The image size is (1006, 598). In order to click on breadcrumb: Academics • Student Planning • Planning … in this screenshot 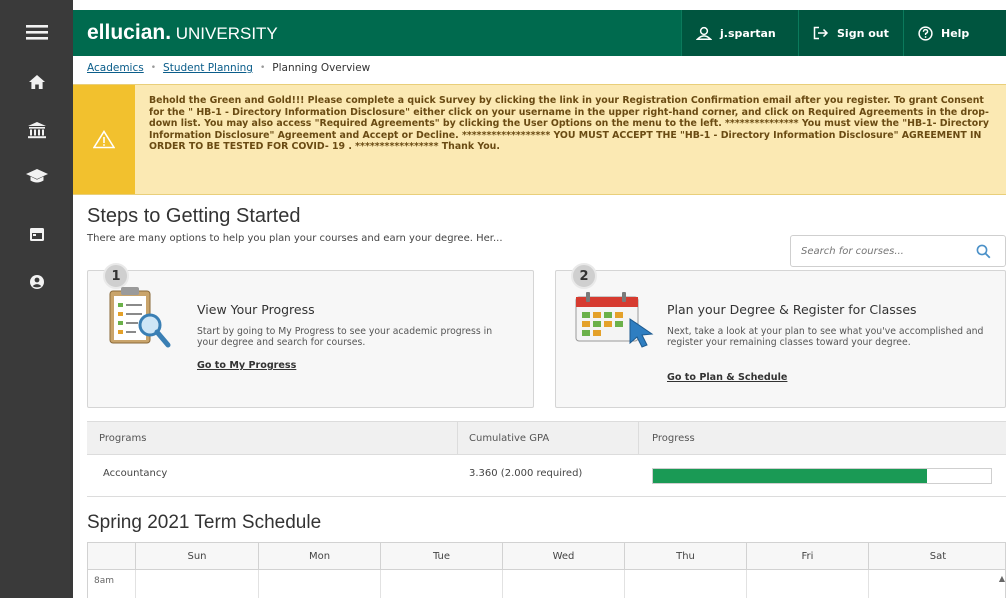, I will do `click(228, 68)`.